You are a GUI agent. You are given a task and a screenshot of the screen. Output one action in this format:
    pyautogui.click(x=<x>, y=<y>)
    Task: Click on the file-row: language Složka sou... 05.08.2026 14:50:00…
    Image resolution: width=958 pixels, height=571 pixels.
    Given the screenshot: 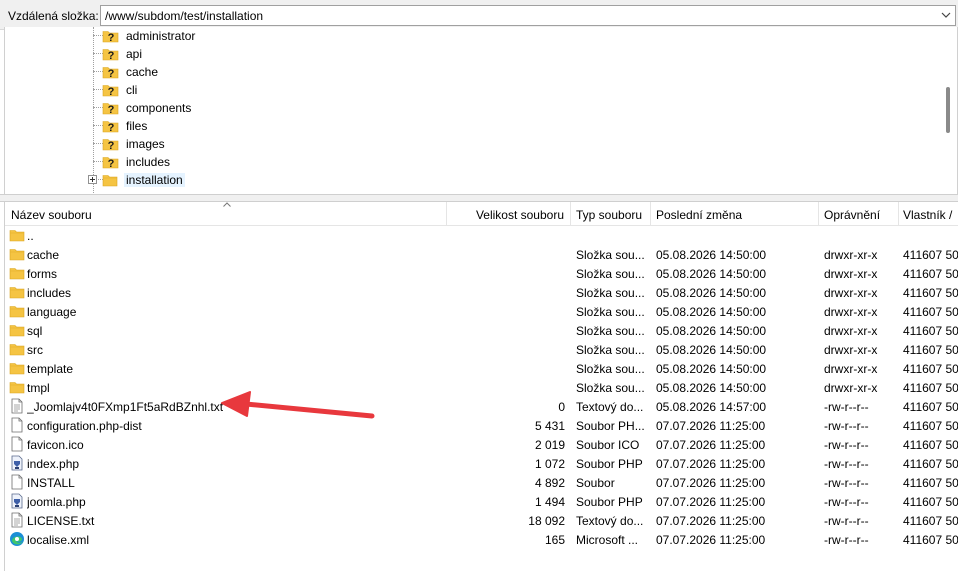 What is the action you would take?
    pyautogui.click(x=481, y=311)
    